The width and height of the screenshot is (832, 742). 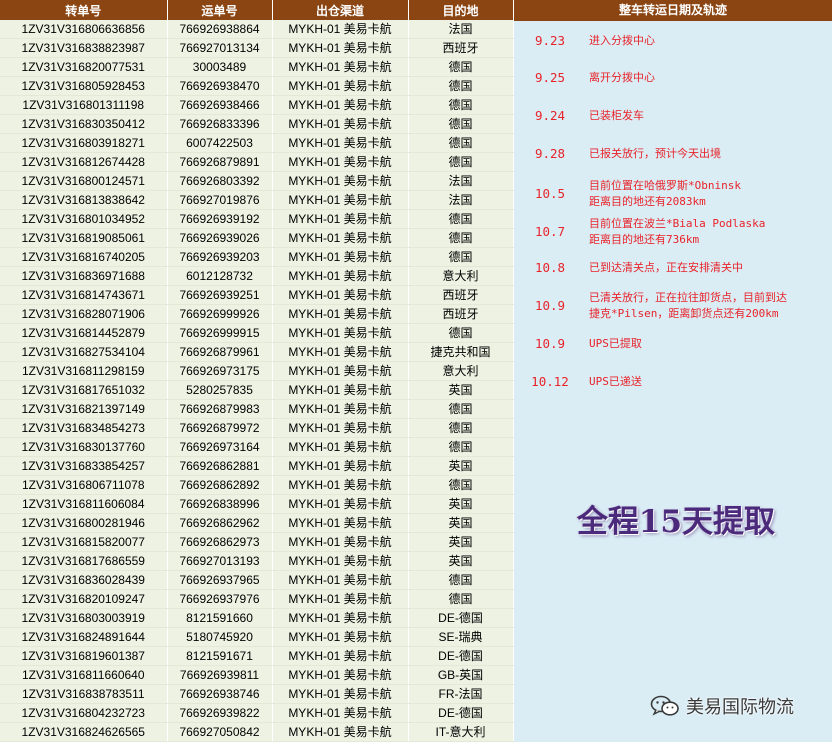 What do you see at coordinates (84, 542) in the screenshot?
I see `transfer-number-cell: 1ZV31V316815820077` at bounding box center [84, 542].